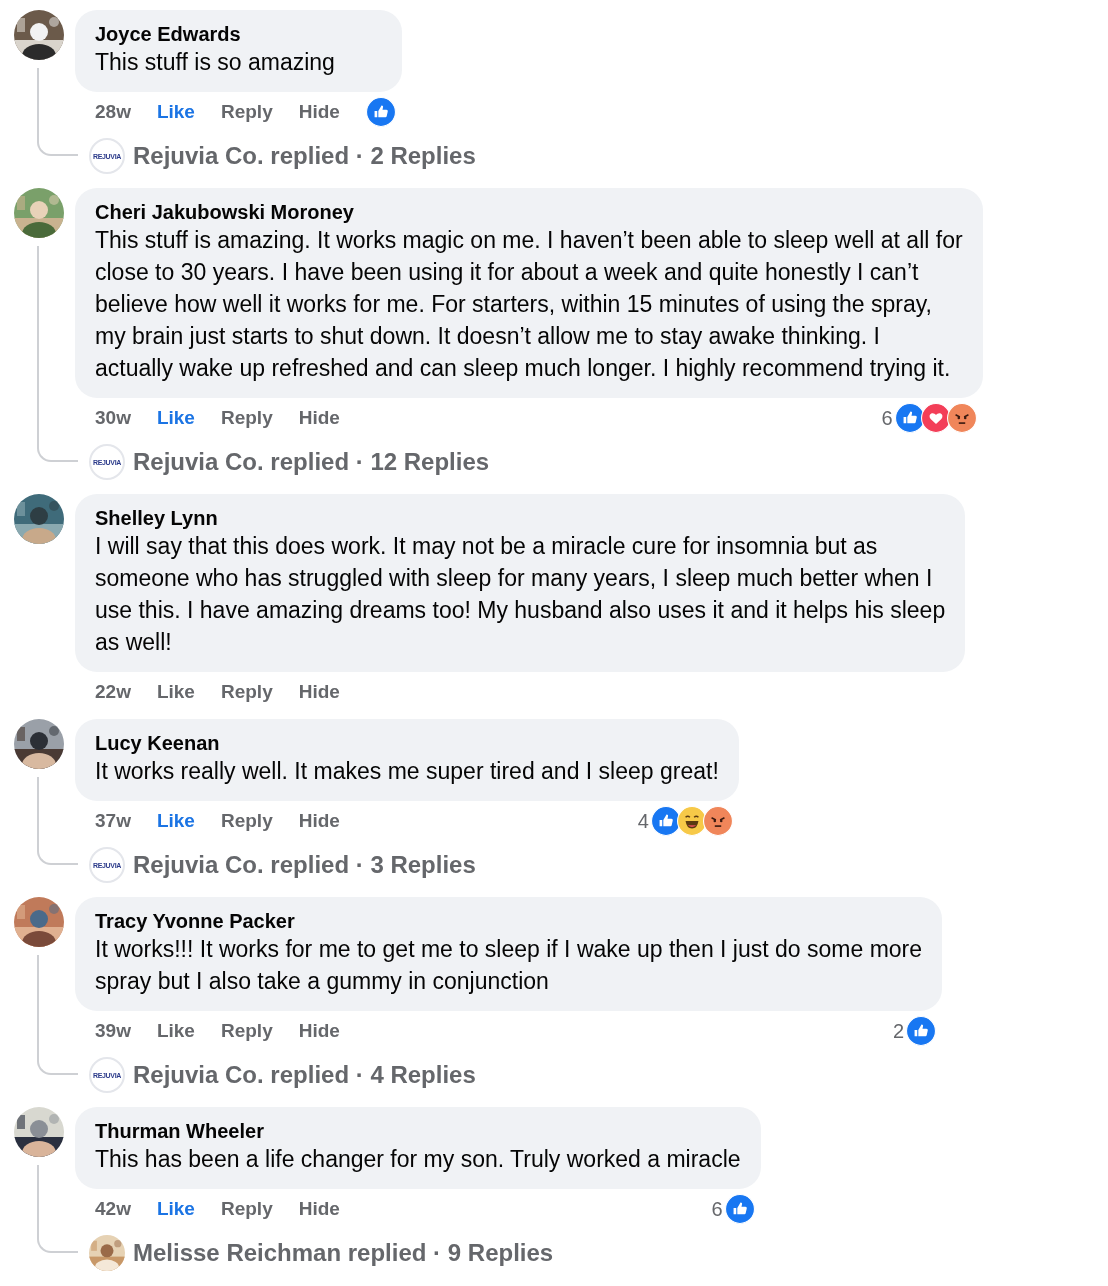 The height and width of the screenshot is (1286, 1108). I want to click on comment-text: I will say that this does work. It may not be a miracle cure for insomnia but as someone who has struggled with sleep for many years, I sleep much better when I use this. I have amazing dreams too! My husband also uses it and it helps his sleep as well!, so click(520, 594).